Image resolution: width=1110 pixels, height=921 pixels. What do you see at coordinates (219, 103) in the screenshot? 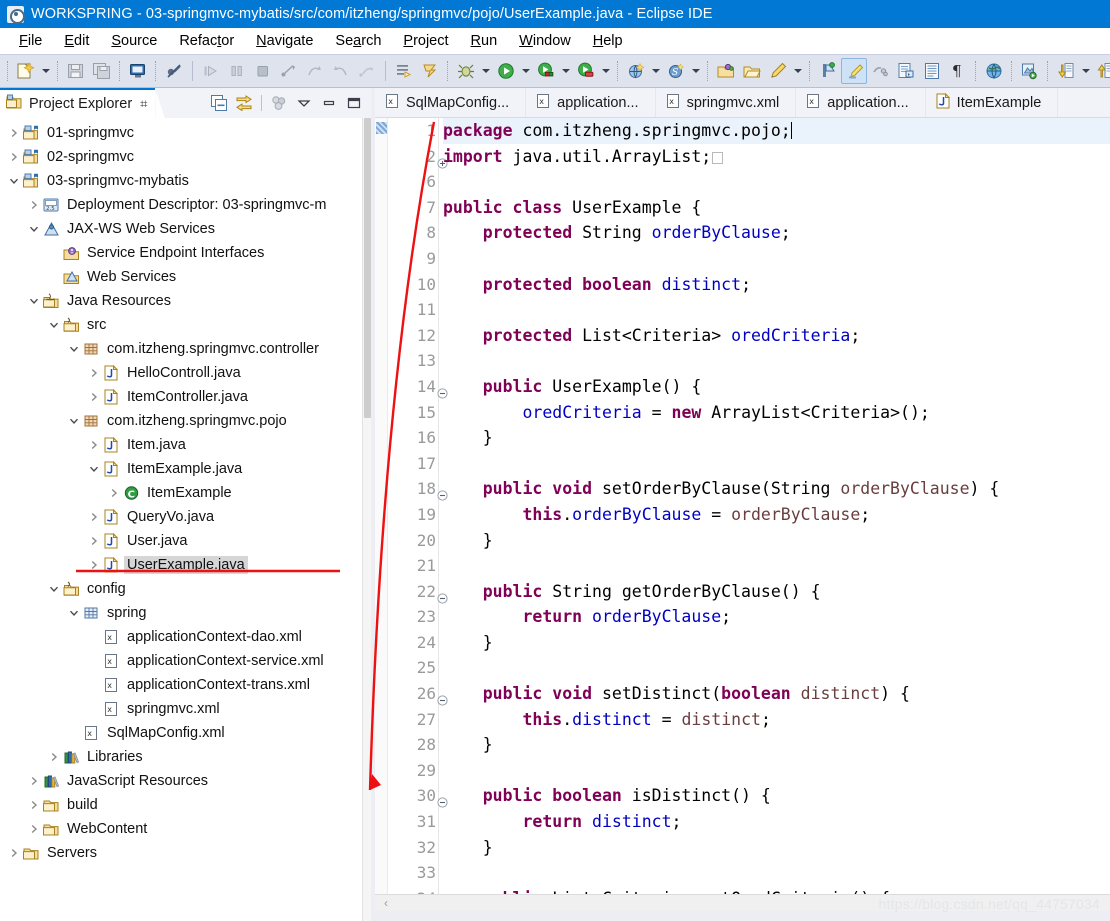
I see `collapse-all-icon` at bounding box center [219, 103].